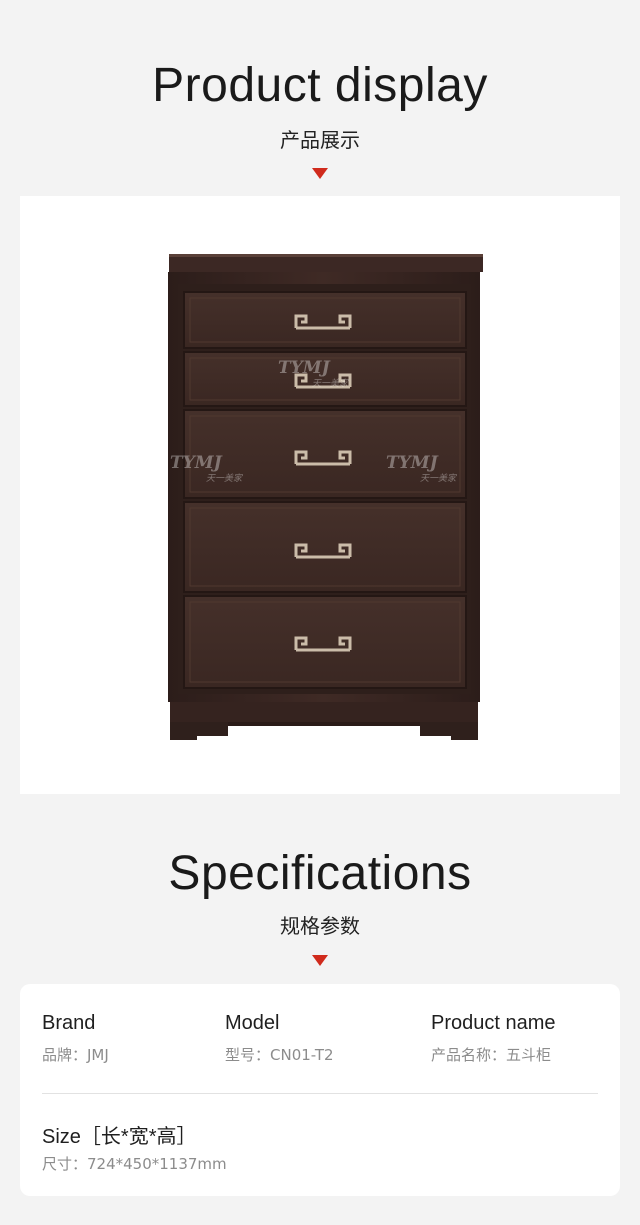 The height and width of the screenshot is (1225, 640). What do you see at coordinates (199, 731) in the screenshot?
I see `cabinet-foot-left` at bounding box center [199, 731].